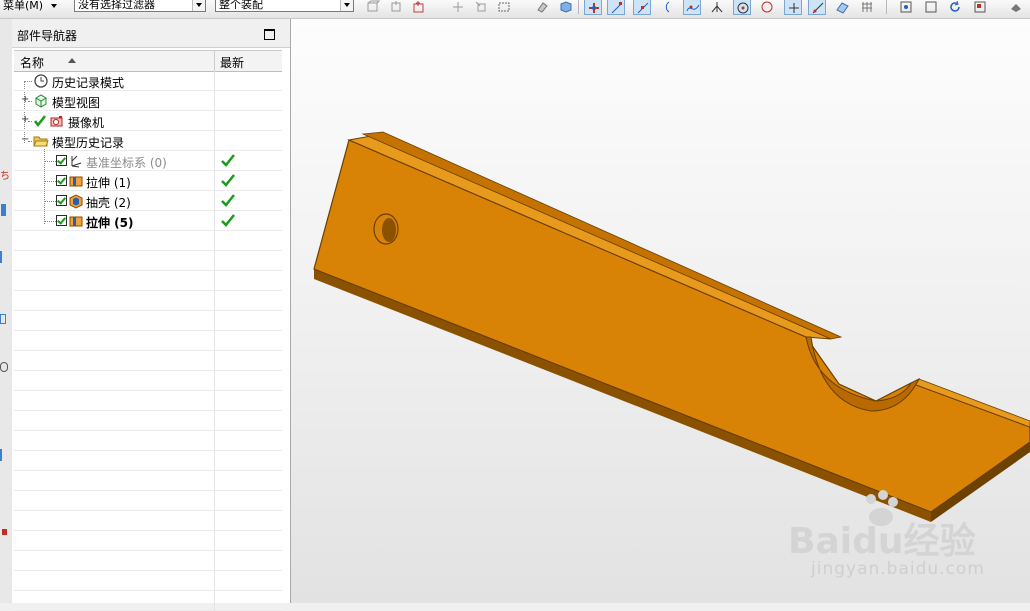  Describe the element at coordinates (898, 569) in the screenshot. I see `watermark-url: jingyan.baidu.com` at that location.